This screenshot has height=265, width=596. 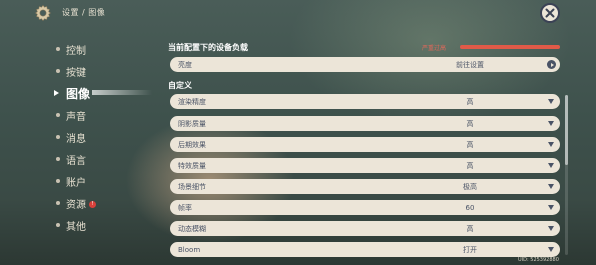 I want to click on setting-label: Bloom, so click(x=189, y=249).